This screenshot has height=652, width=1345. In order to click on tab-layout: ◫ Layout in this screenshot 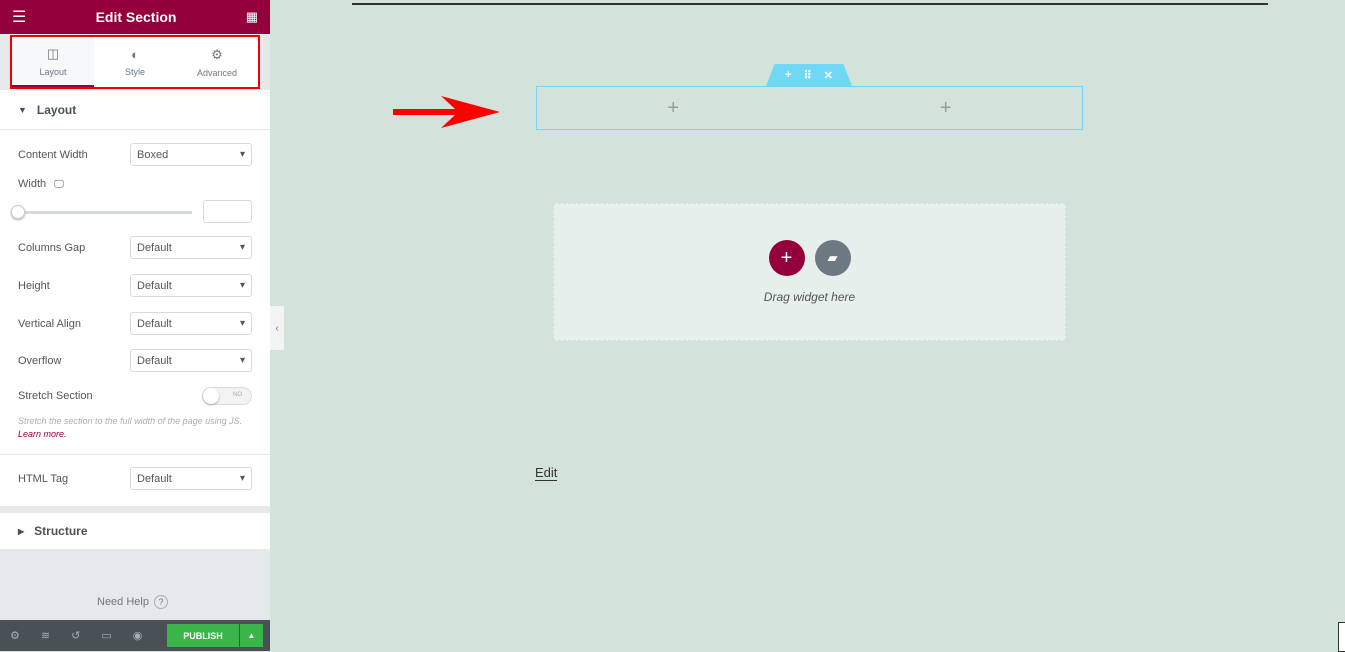, I will do `click(53, 62)`.